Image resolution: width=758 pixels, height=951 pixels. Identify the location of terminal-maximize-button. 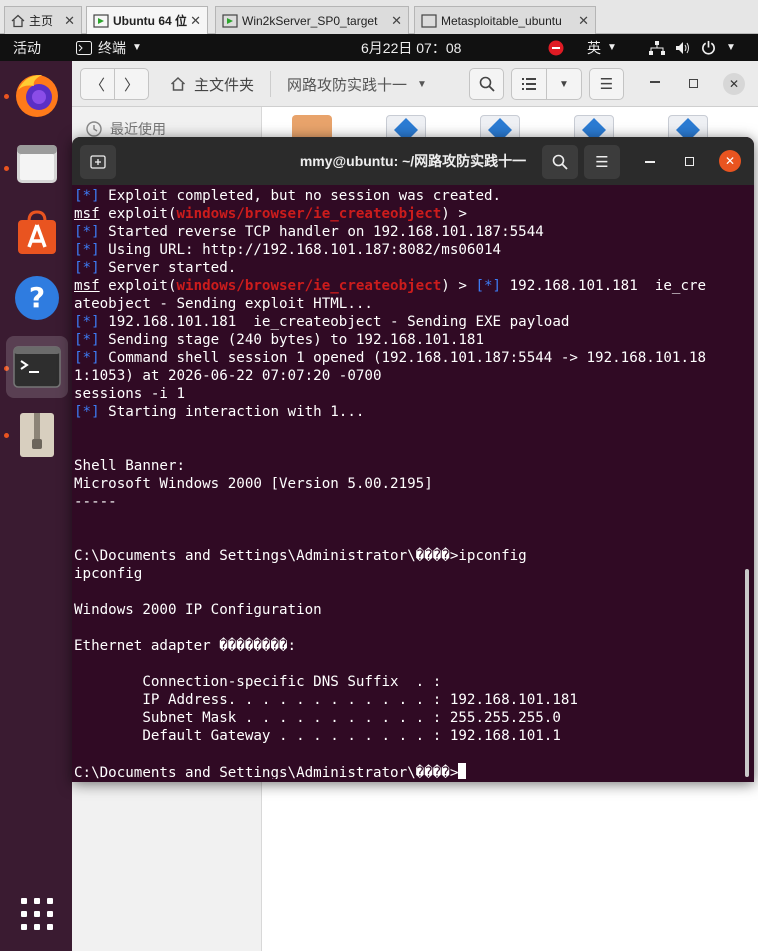
(689, 161).